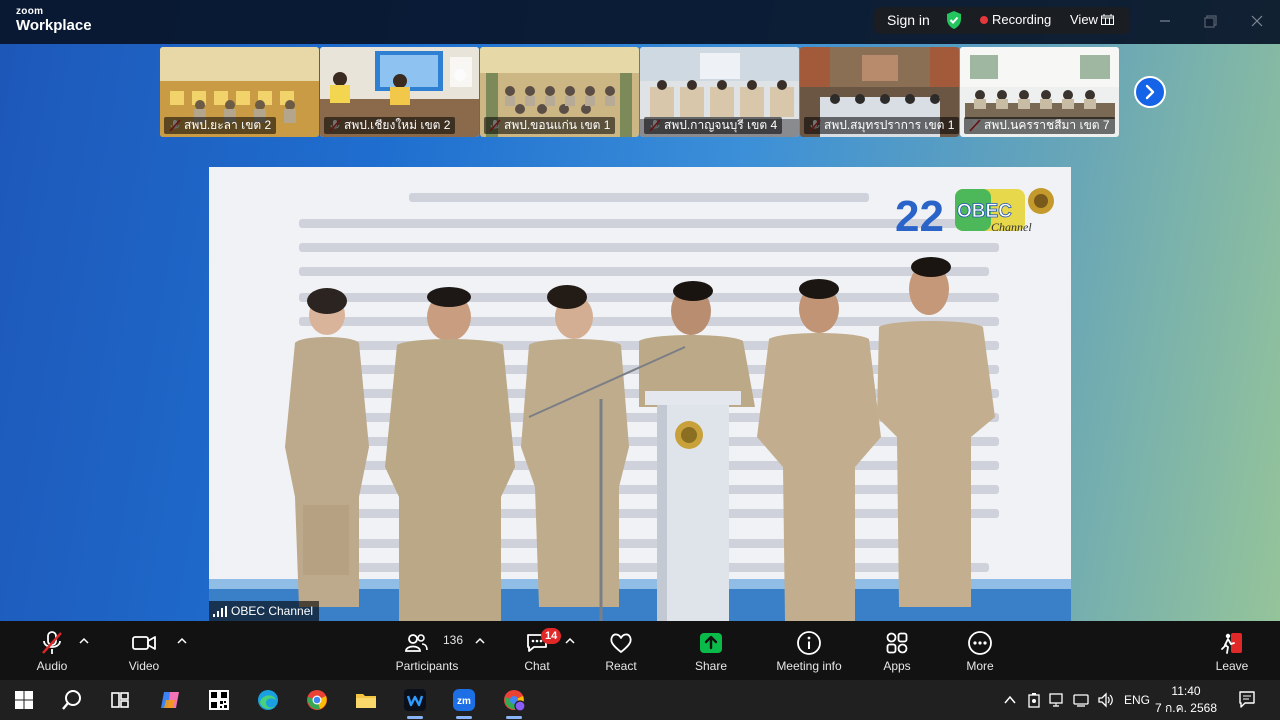  I want to click on svg-text: OBEC, so click(984, 211).